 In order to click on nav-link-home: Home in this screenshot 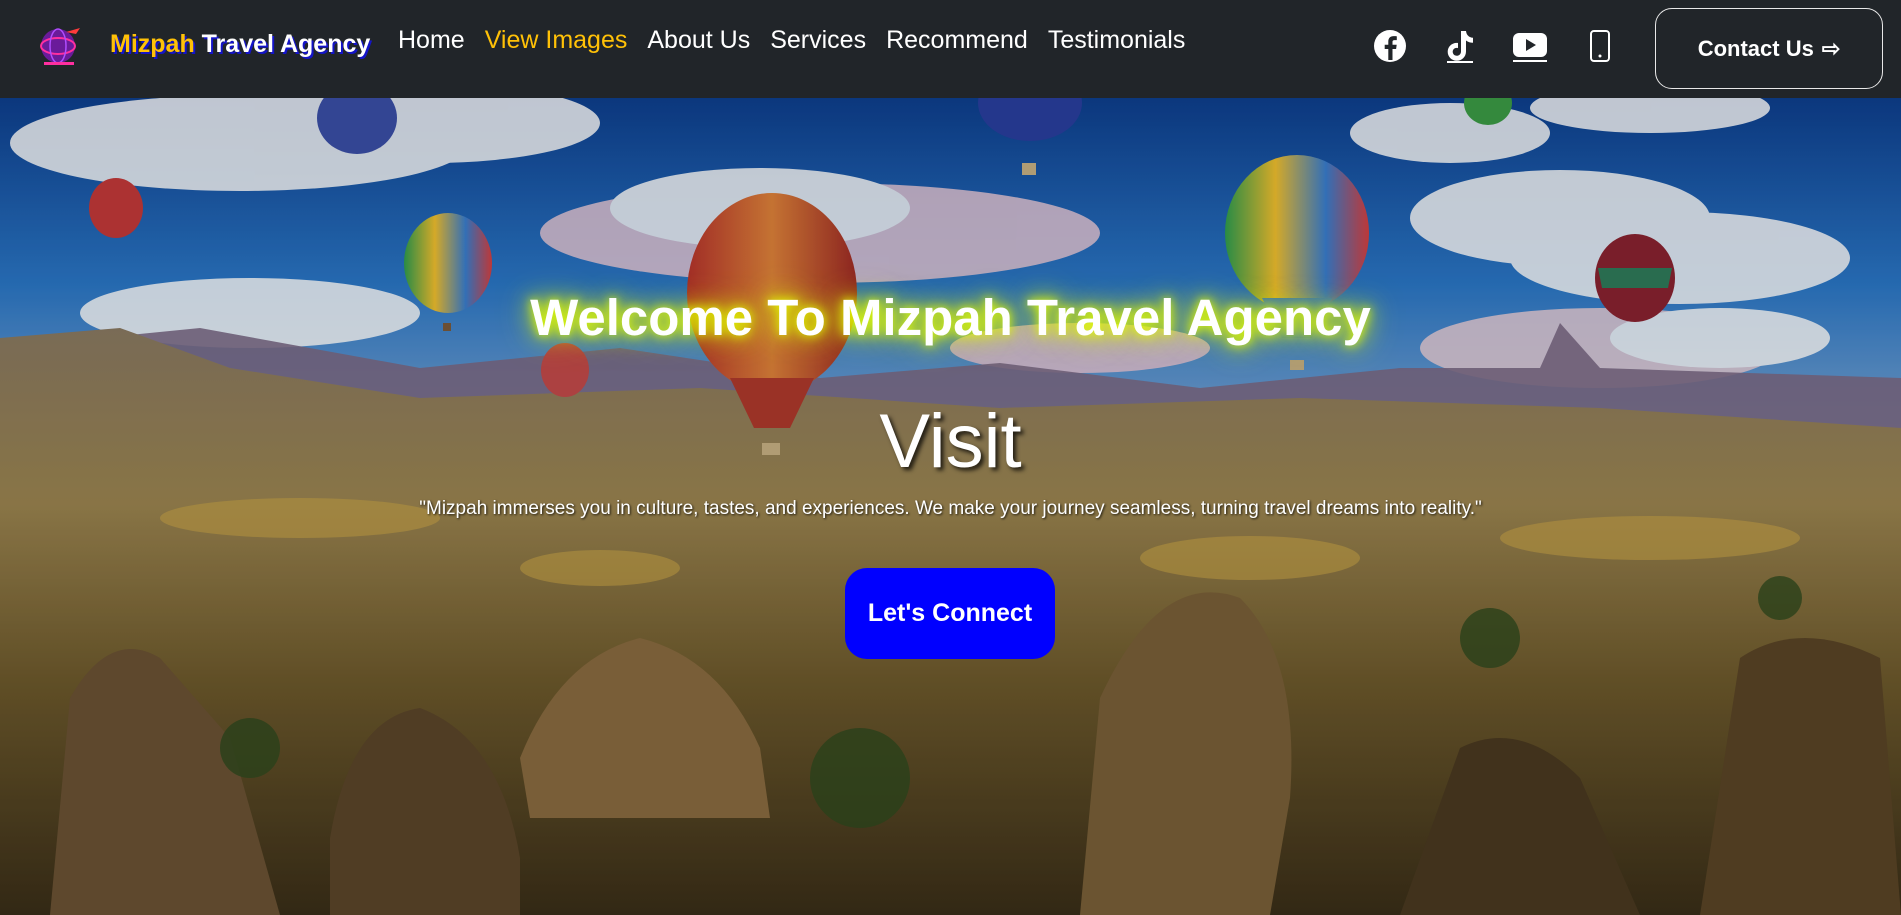, I will do `click(431, 40)`.